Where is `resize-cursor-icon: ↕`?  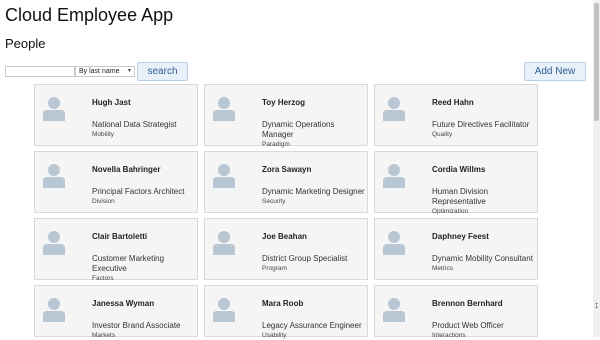 resize-cursor-icon: ↕ is located at coordinates (596, 305).